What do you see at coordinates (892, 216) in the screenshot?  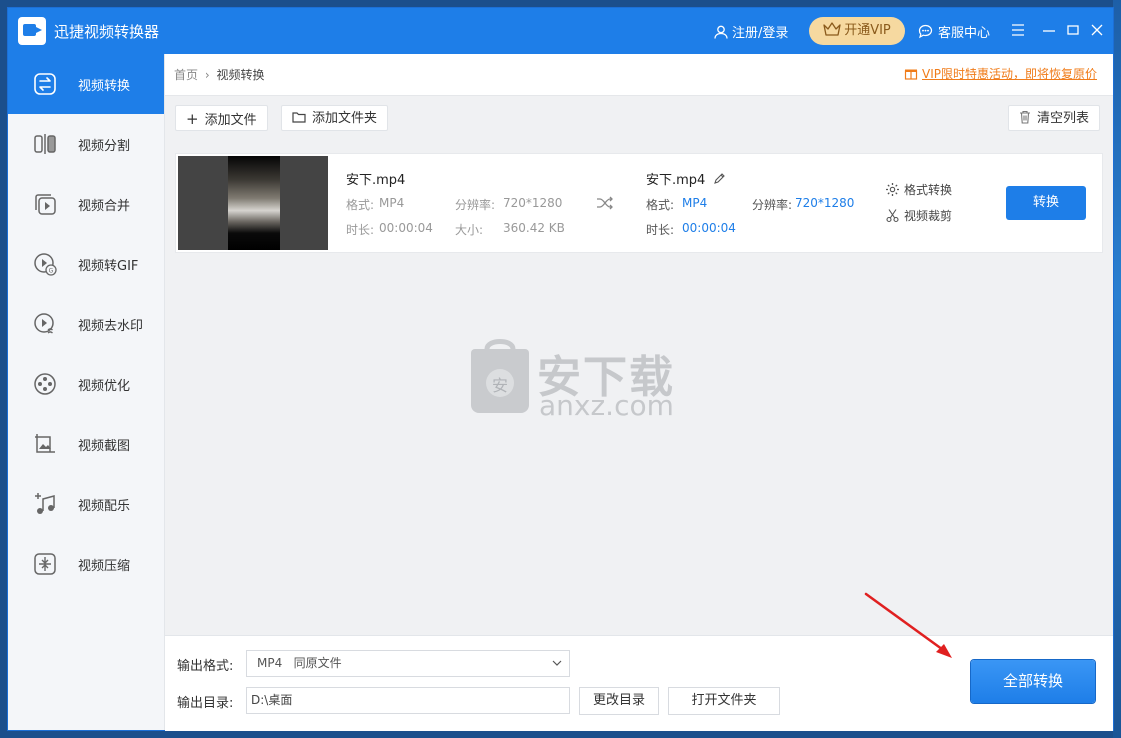 I see `scissors-icon` at bounding box center [892, 216].